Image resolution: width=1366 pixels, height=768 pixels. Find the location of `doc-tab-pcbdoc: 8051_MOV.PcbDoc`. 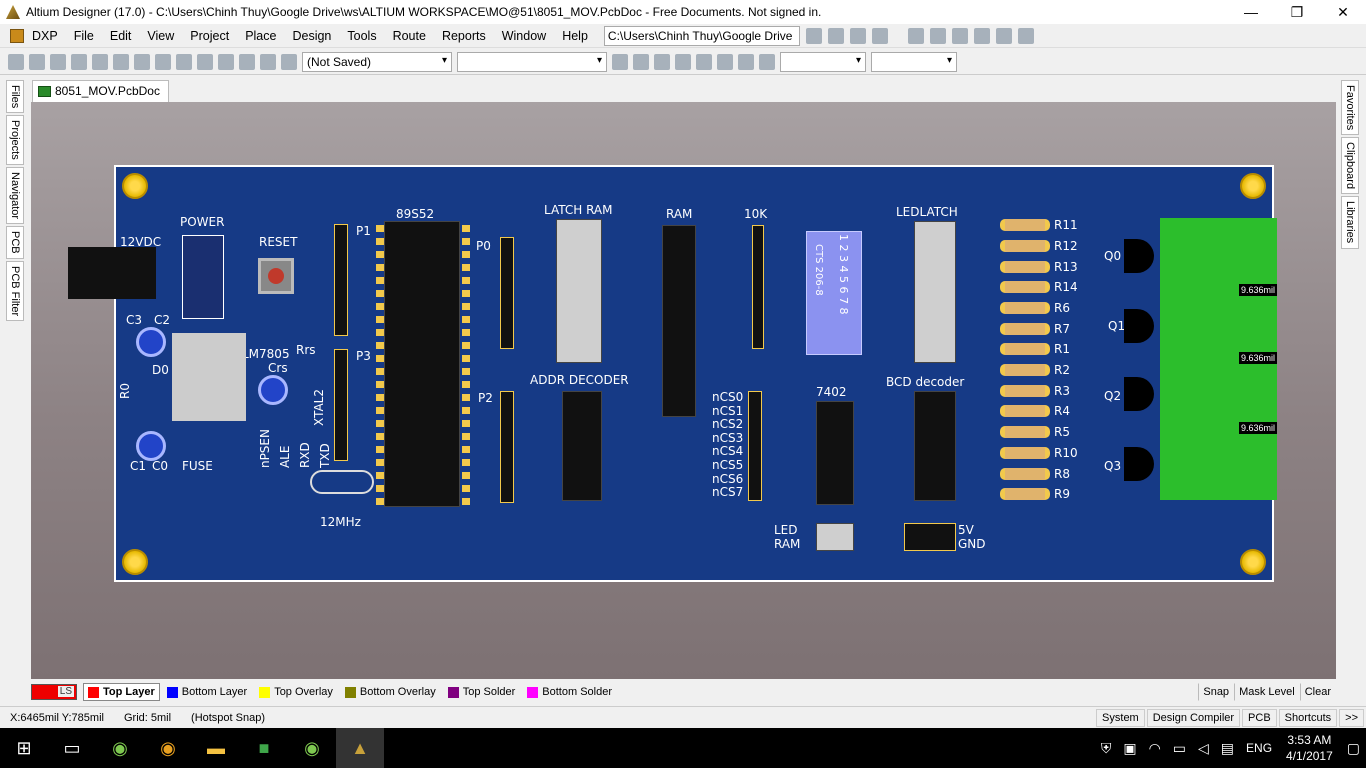

doc-tab-pcbdoc: 8051_MOV.PcbDoc is located at coordinates (100, 91).